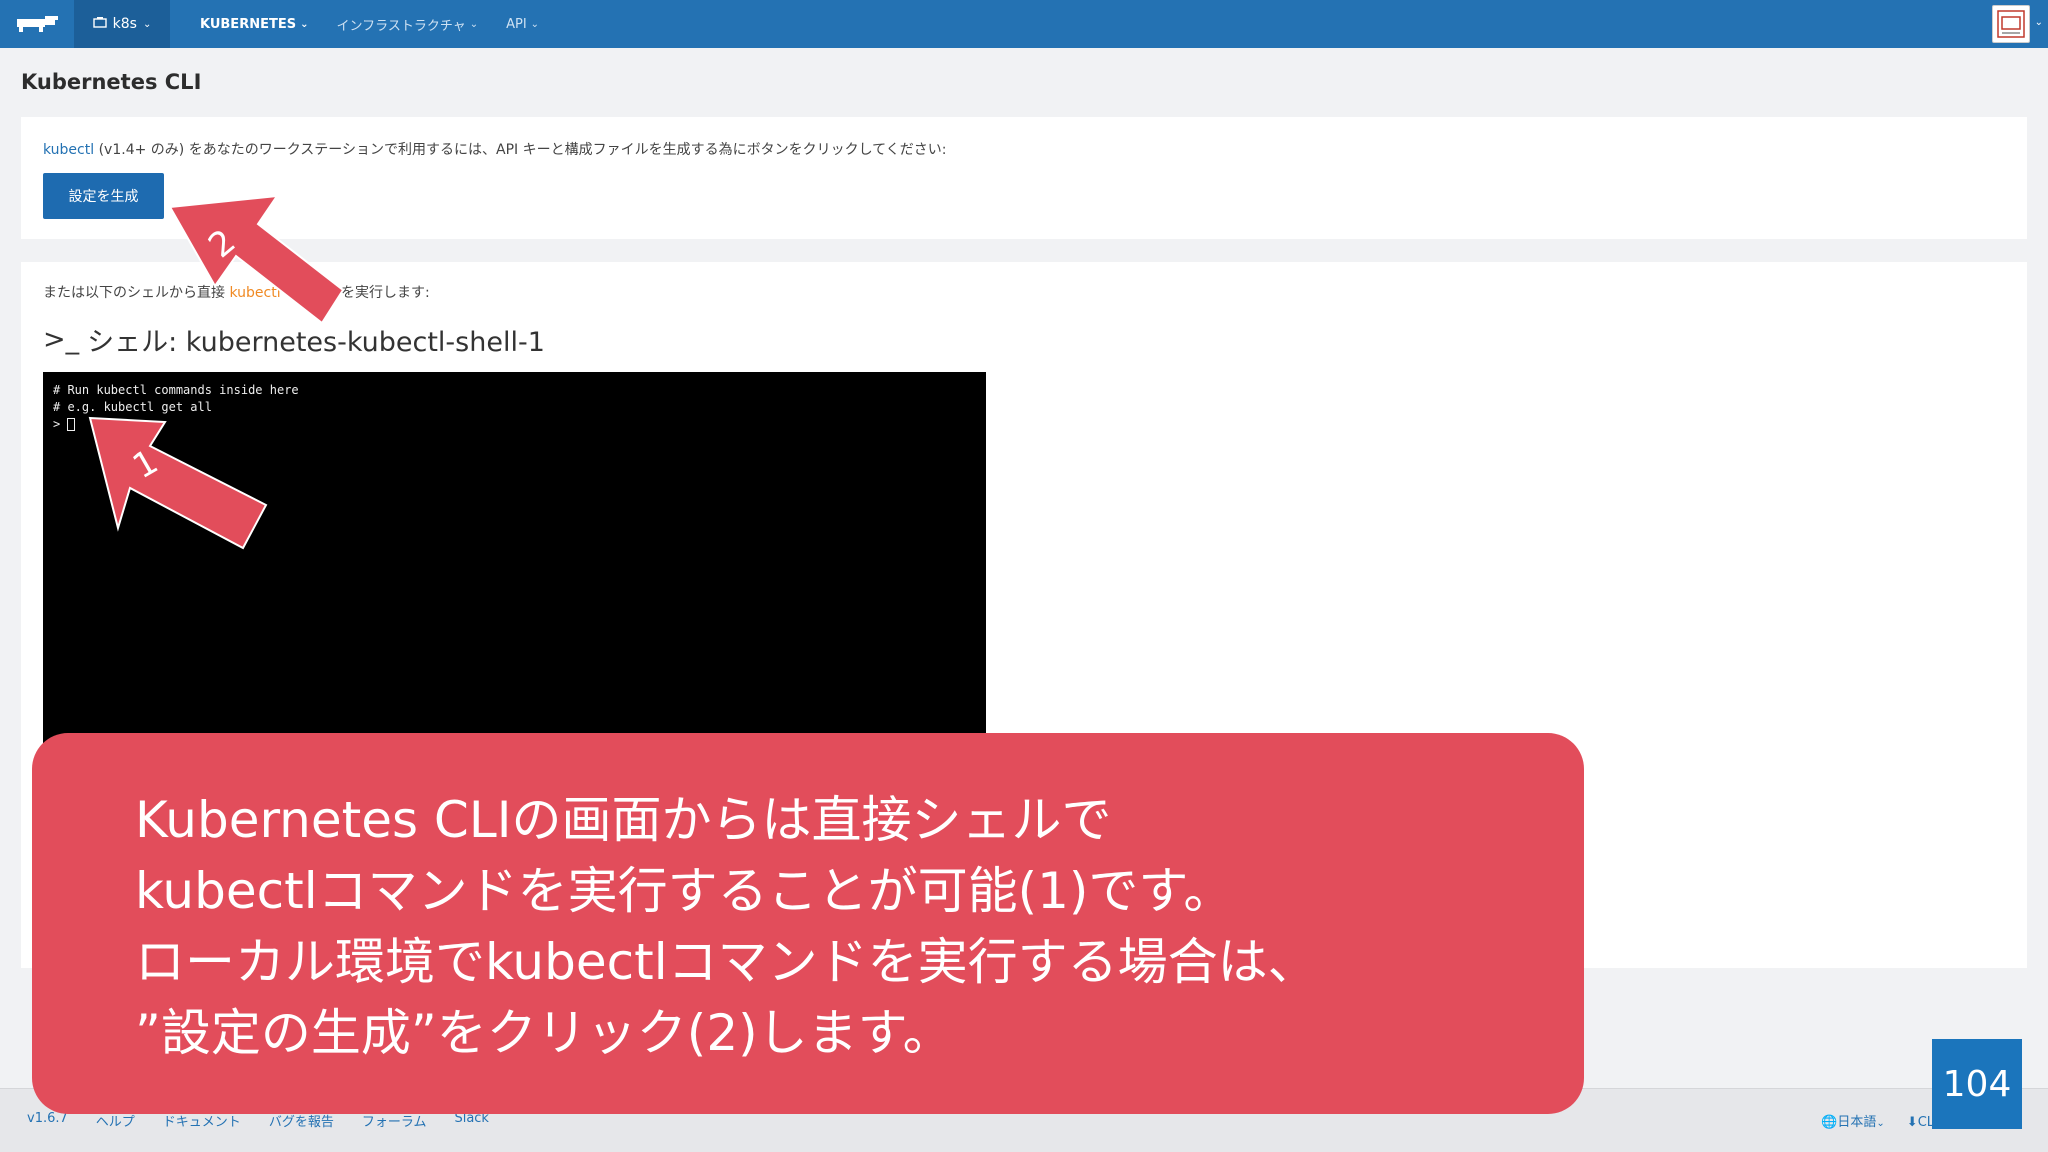 This screenshot has width=2048, height=1152. What do you see at coordinates (726, 962) in the screenshot?
I see `callout-line: ローカル環境でkubectlコマンドを実行する場合は、` at bounding box center [726, 962].